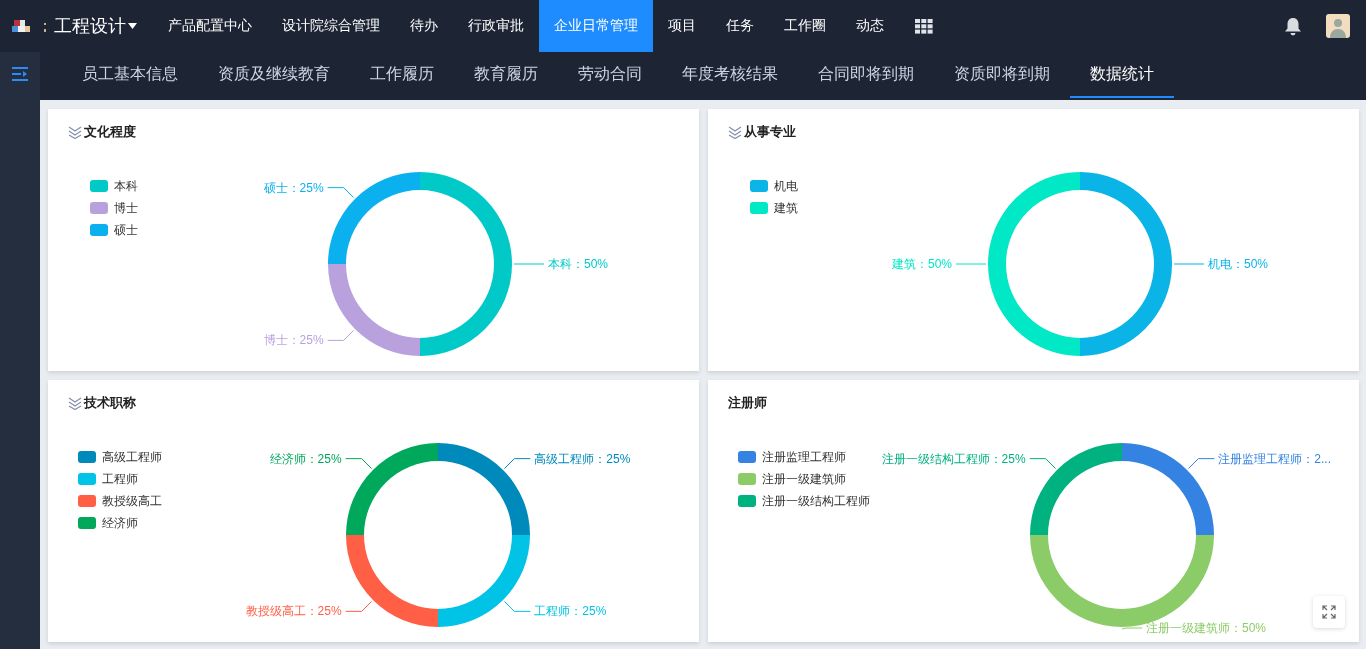  What do you see at coordinates (293, 611) in the screenshot?
I see `data-label: 教授级高工：25%` at bounding box center [293, 611].